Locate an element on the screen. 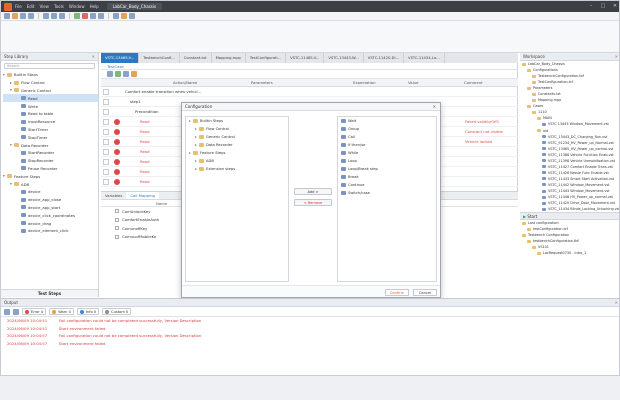  copy-icon is located at coordinates (54, 16).